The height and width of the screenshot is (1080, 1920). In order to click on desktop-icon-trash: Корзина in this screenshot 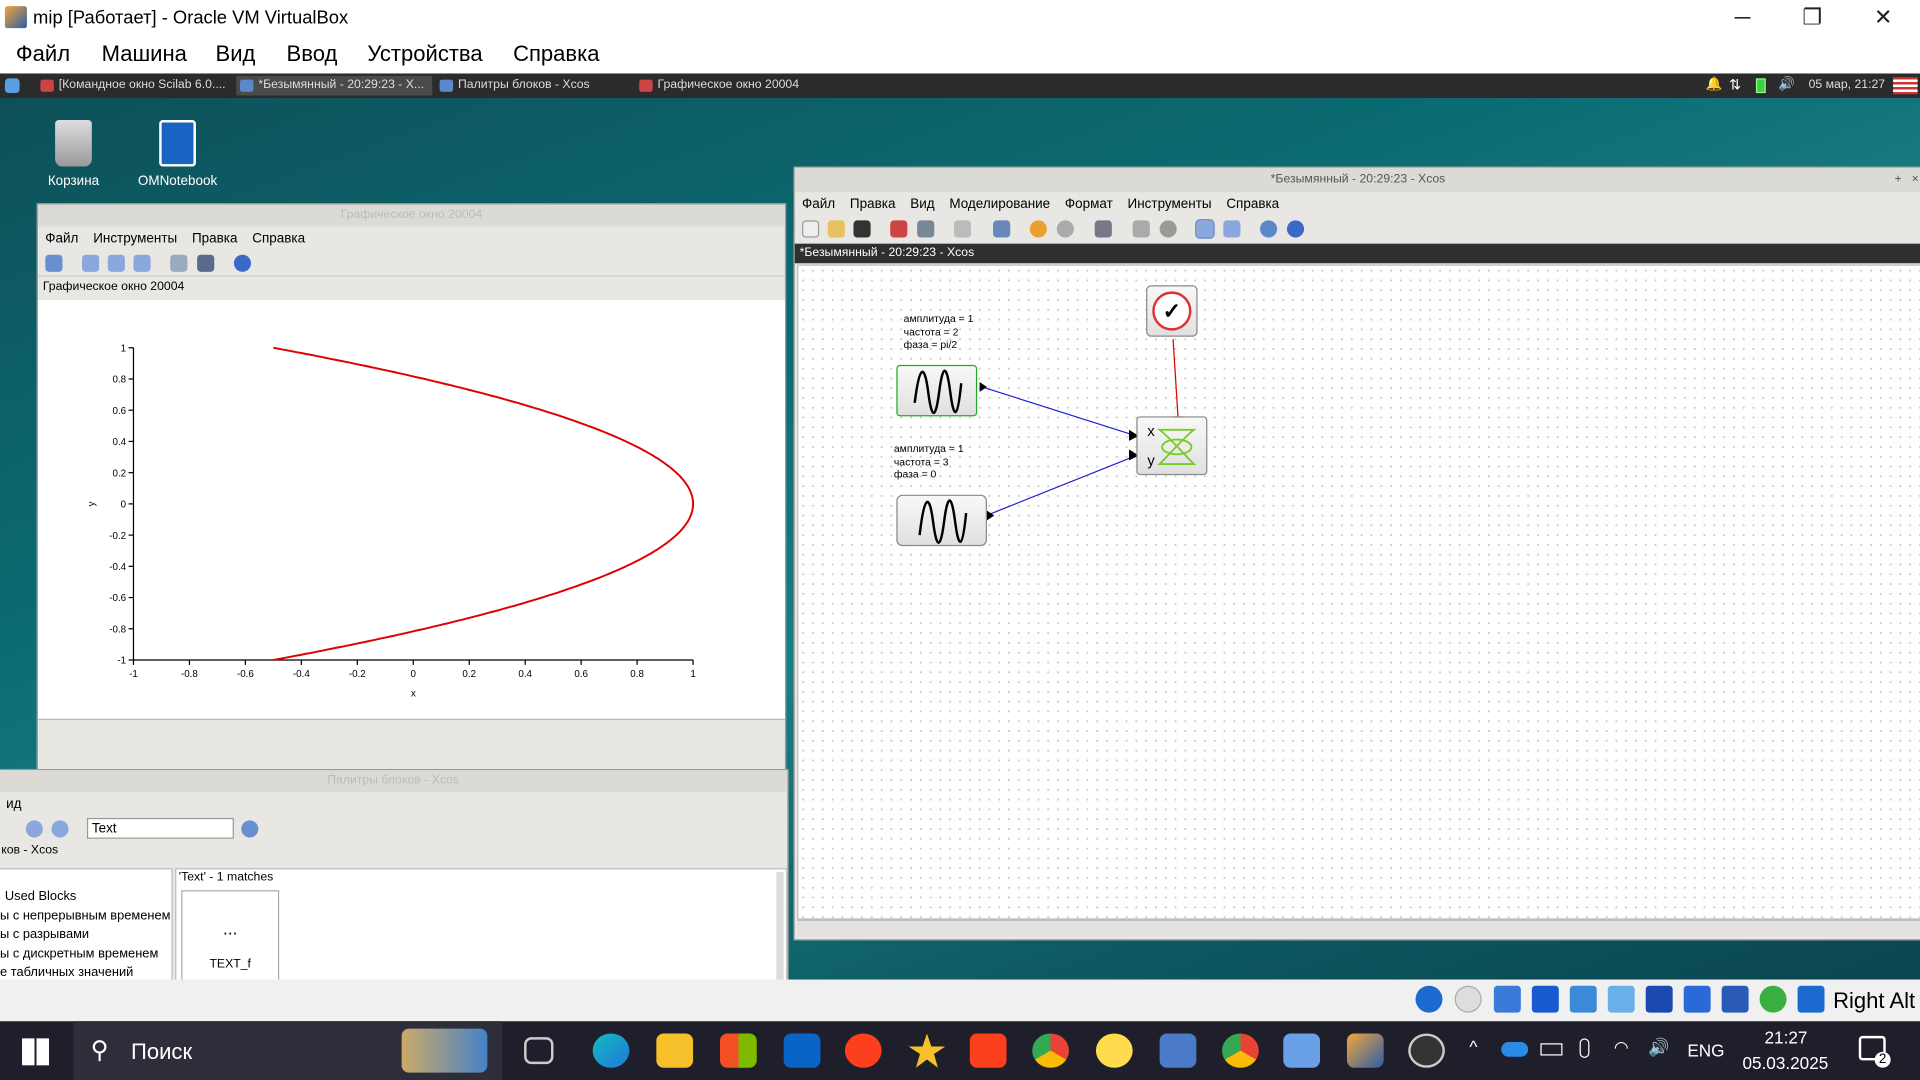, I will do `click(74, 154)`.